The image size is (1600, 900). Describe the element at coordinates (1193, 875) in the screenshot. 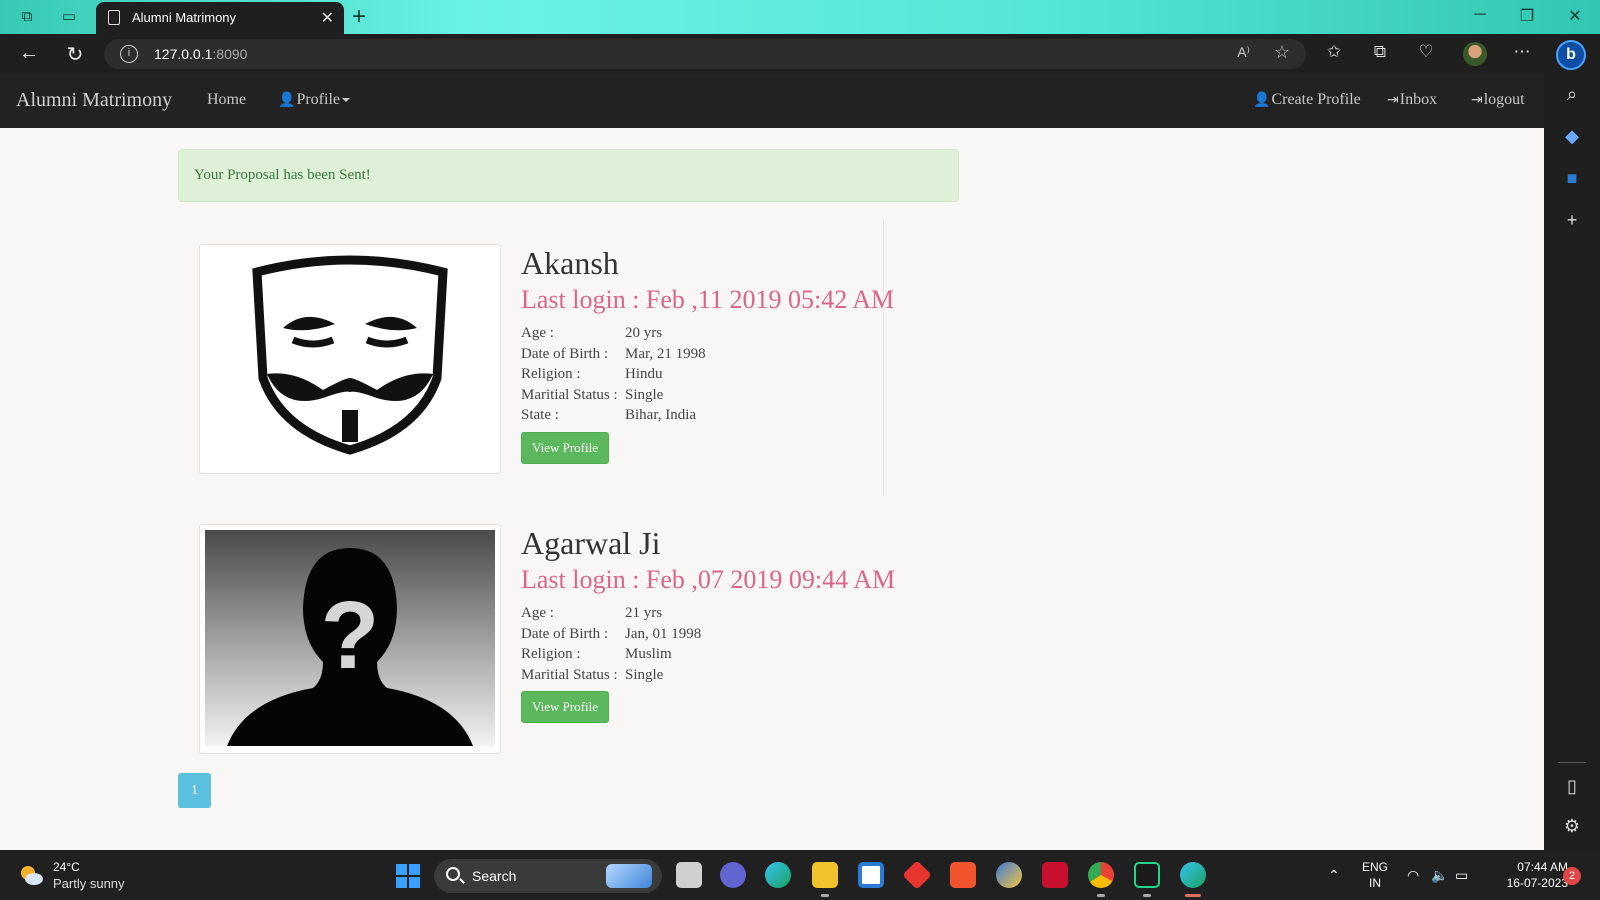

I see `edge-active-icon` at that location.